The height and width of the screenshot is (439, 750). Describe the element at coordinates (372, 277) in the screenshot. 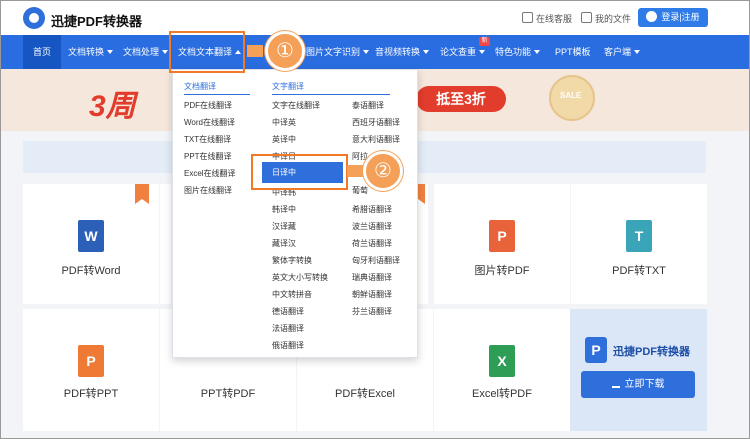

I see `menu-swedish: 瑞典语翻译` at that location.